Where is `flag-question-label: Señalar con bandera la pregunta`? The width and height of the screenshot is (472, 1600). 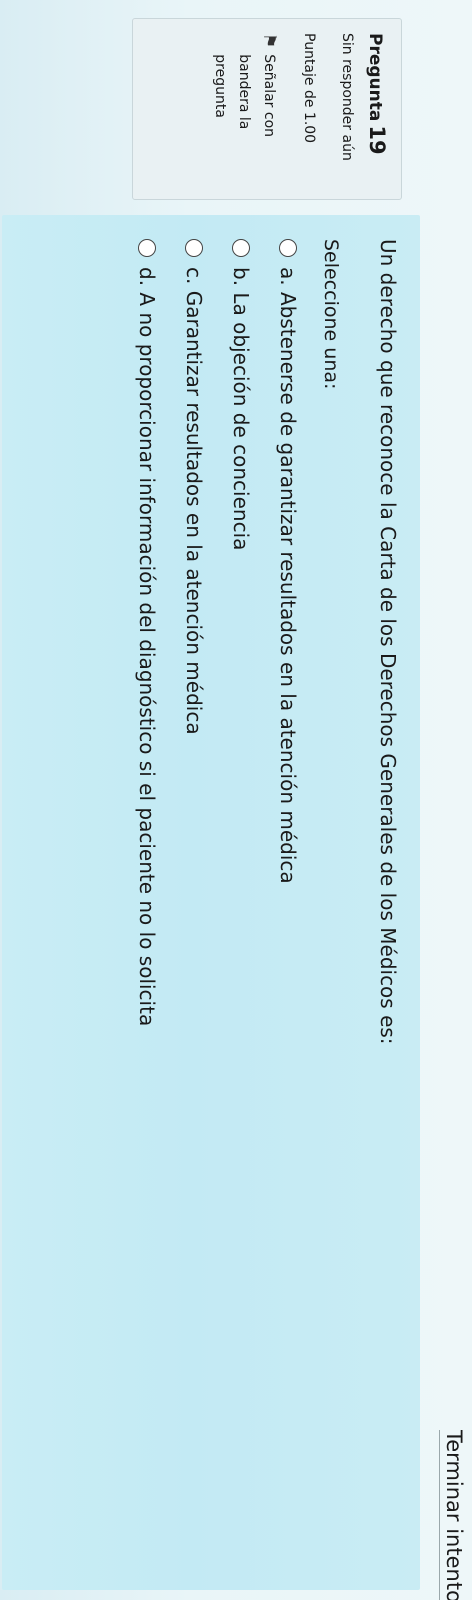 flag-question-label: Señalar con bandera la pregunta is located at coordinates (244, 96).